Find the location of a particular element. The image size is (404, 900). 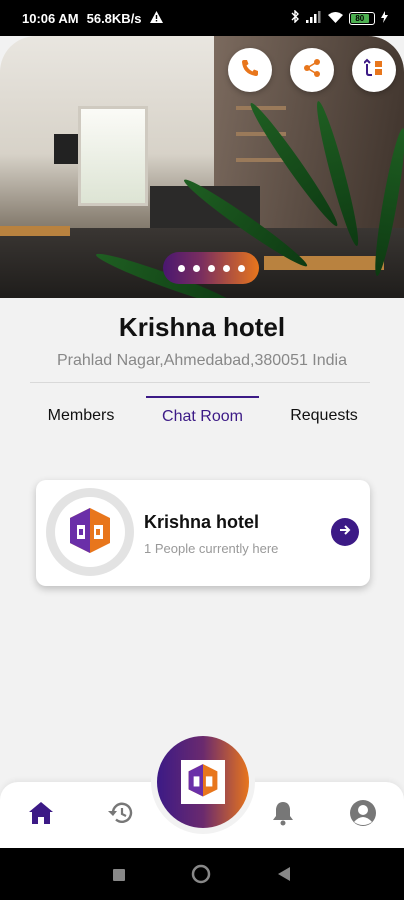

carousel-indicator is located at coordinates (211, 268).